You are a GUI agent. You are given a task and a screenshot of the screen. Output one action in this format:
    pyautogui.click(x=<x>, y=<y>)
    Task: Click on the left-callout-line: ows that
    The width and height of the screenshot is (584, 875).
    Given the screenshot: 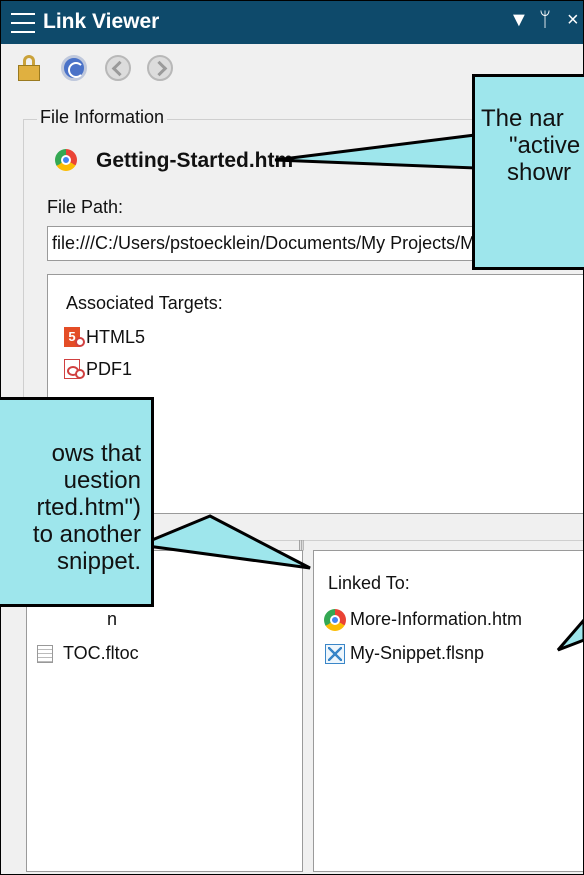 What is the action you would take?
    pyautogui.click(x=96, y=453)
    